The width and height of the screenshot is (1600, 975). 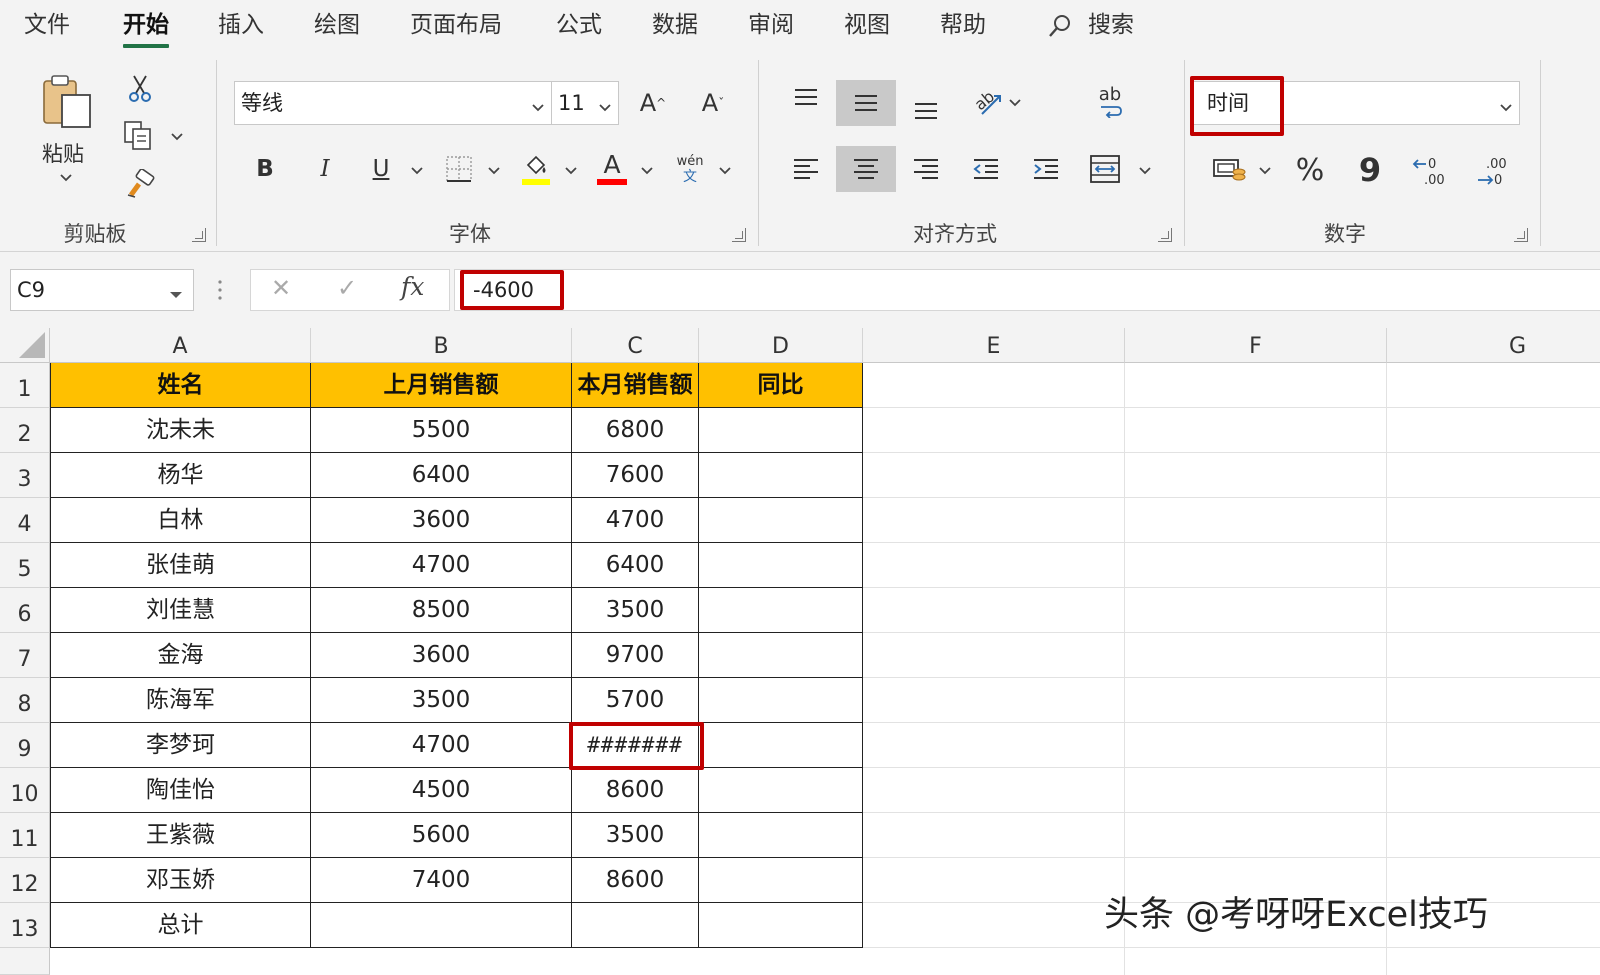 What do you see at coordinates (635, 700) in the screenshot?
I see `table-cell: 5700` at bounding box center [635, 700].